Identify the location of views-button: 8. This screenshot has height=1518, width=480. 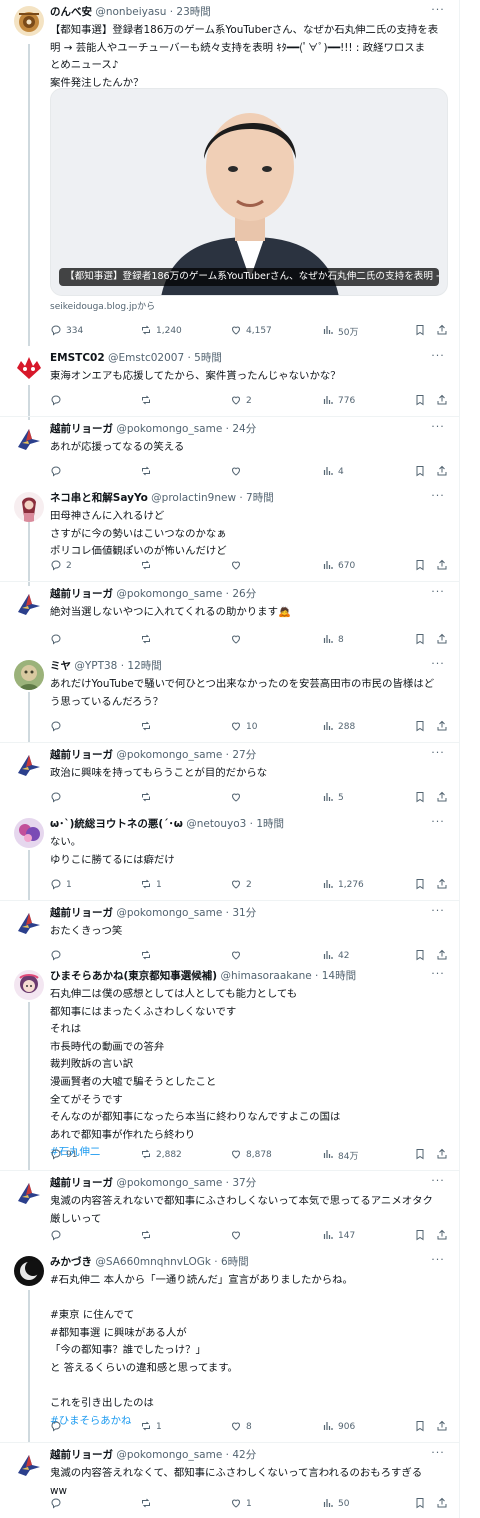
(333, 640).